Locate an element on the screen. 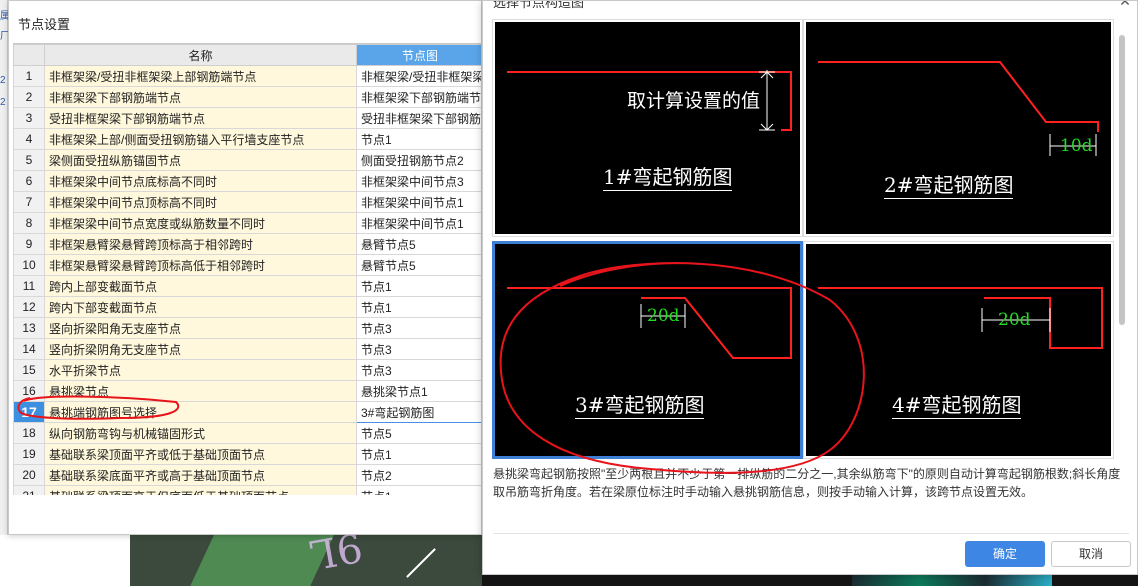 The width and height of the screenshot is (1138, 586). row-number: 6 is located at coordinates (29, 181).